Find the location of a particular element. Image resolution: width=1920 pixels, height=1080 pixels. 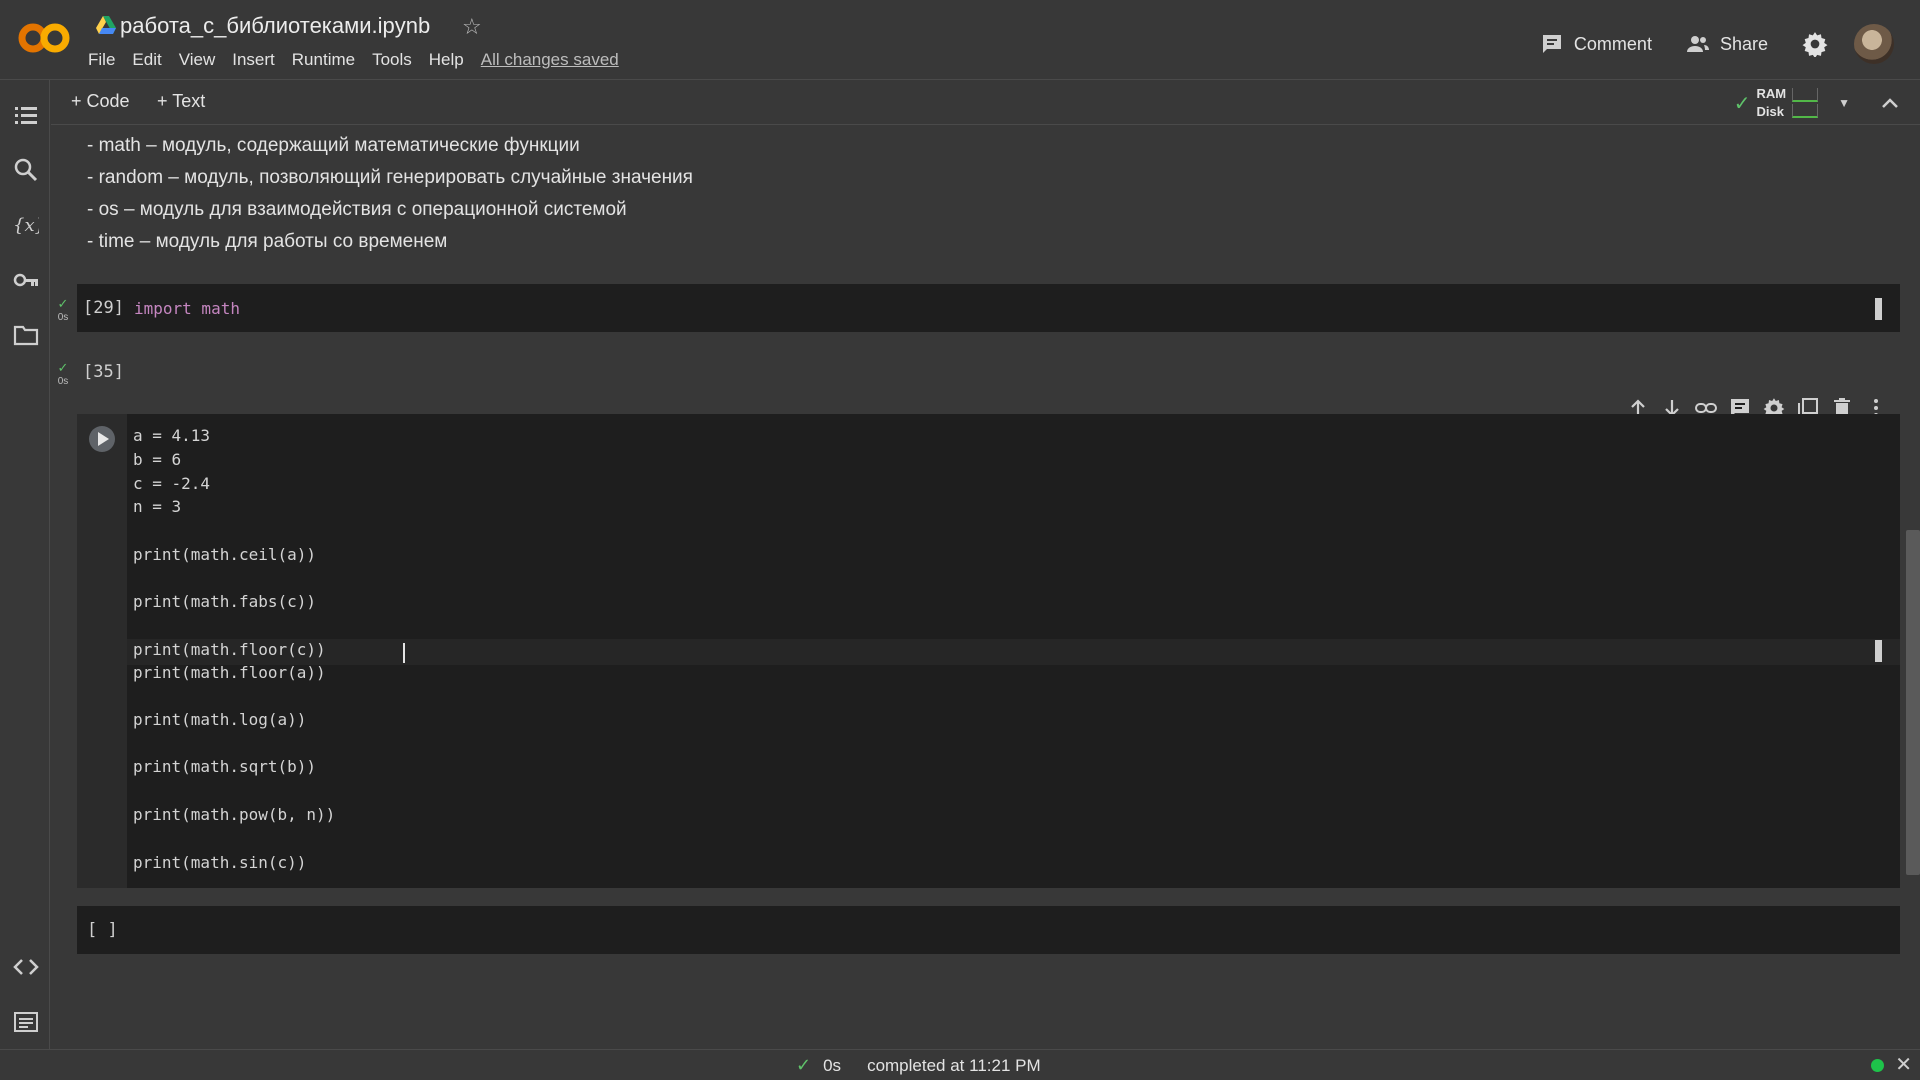

terminal-icon is located at coordinates (26, 1022).